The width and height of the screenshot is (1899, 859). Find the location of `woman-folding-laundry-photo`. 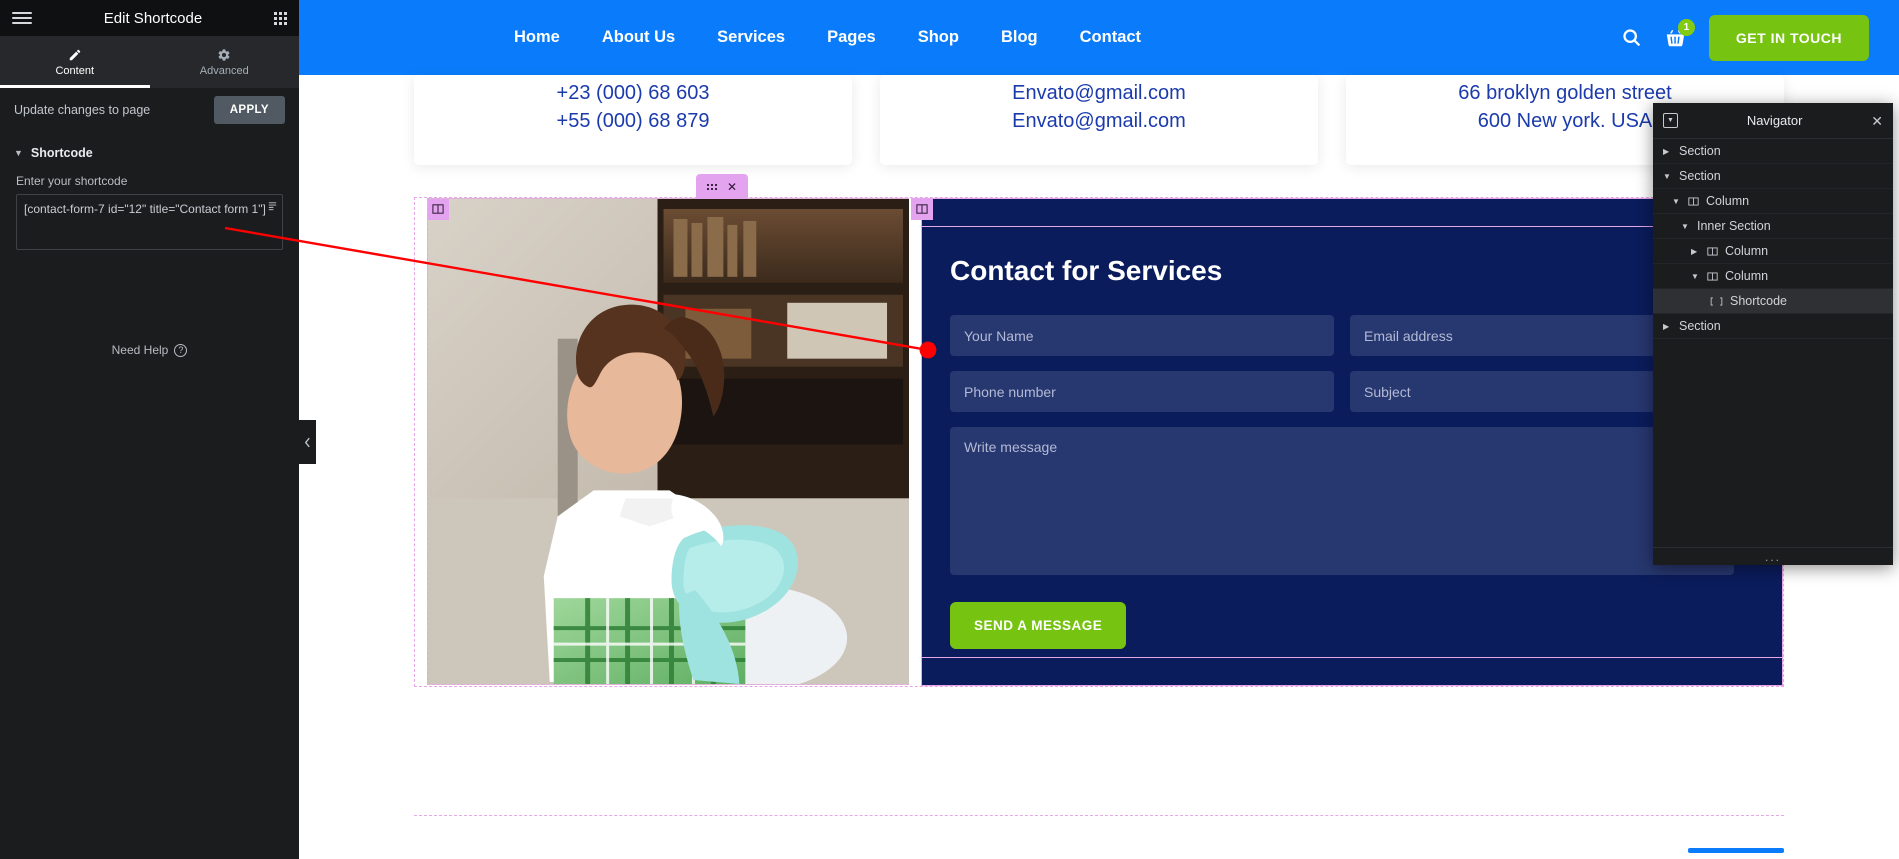

woman-folding-laundry-photo is located at coordinates (668, 441).